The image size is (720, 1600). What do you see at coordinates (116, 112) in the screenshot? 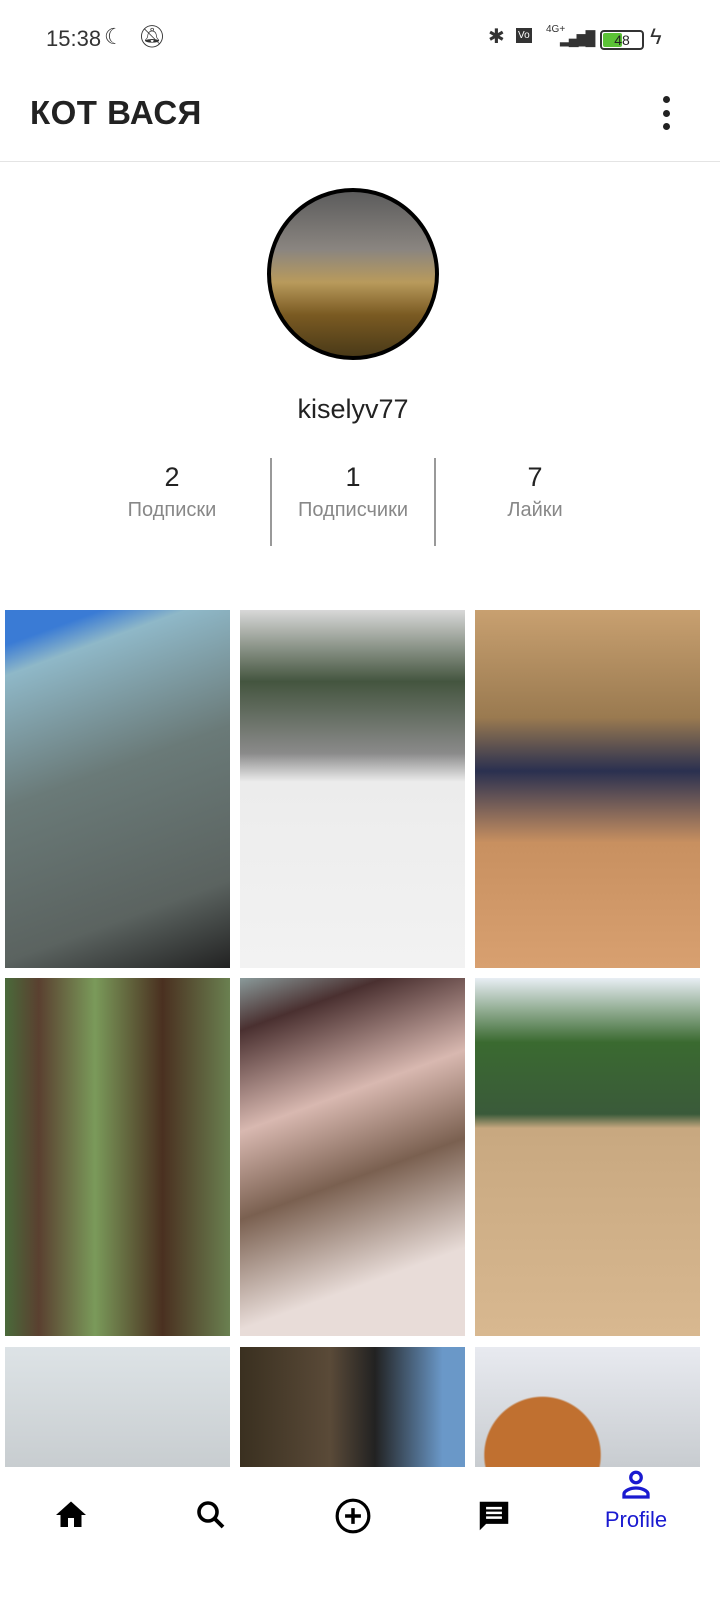
I see `page-title: КОТ ВАСЯ` at bounding box center [116, 112].